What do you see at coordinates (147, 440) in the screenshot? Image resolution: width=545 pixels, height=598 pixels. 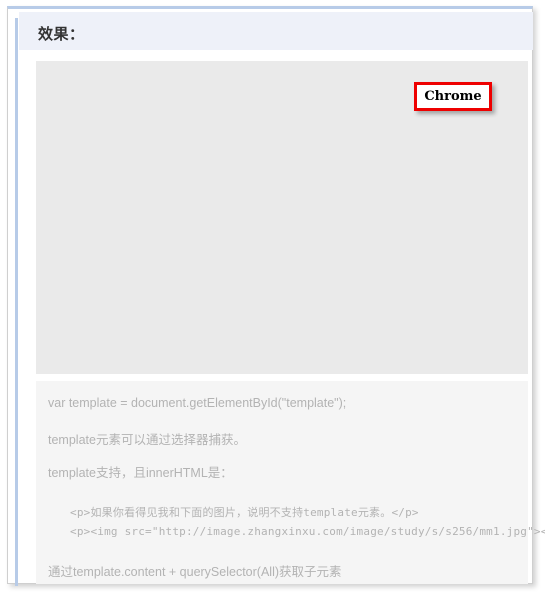 I see `info-line-selector-note: template元素可以通过选择器捕获。` at bounding box center [147, 440].